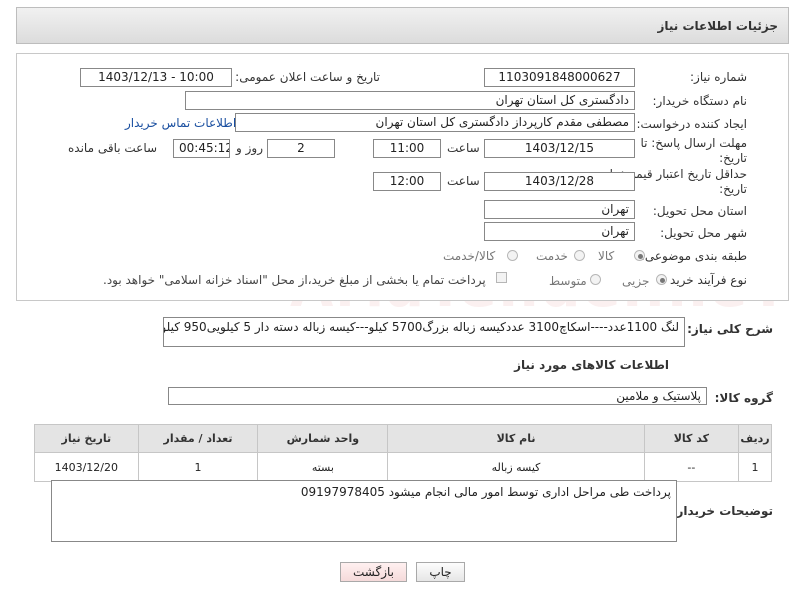 This screenshot has height=598, width=789. Describe the element at coordinates (730, 329) in the screenshot. I see `description-label: شرح کلی نیاز:` at that location.